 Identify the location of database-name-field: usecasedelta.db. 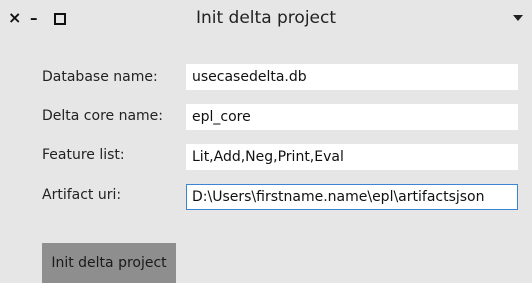
(352, 77).